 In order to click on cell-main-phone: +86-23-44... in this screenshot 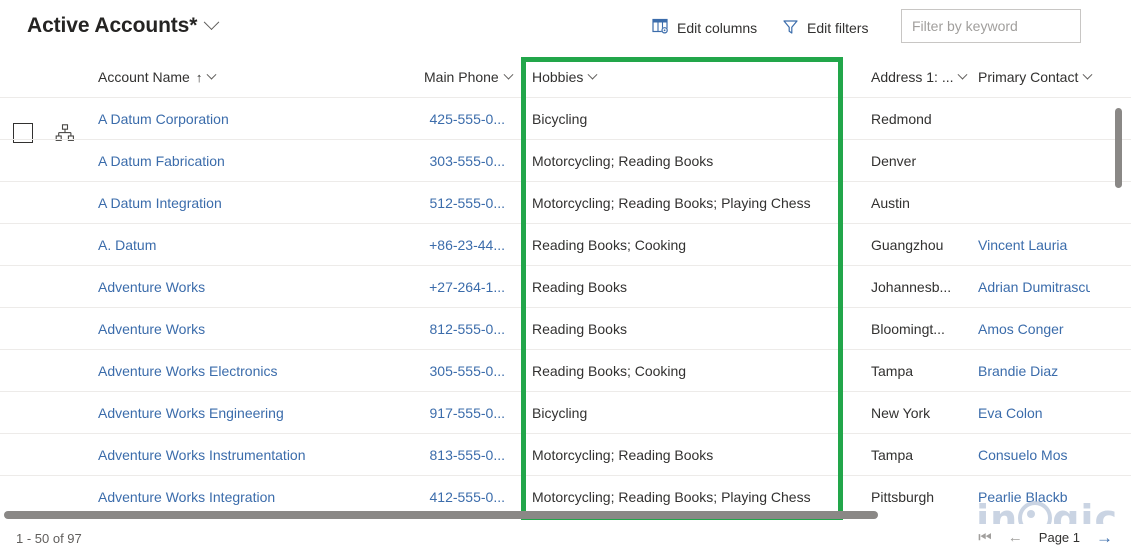, I will do `click(422, 244)`.